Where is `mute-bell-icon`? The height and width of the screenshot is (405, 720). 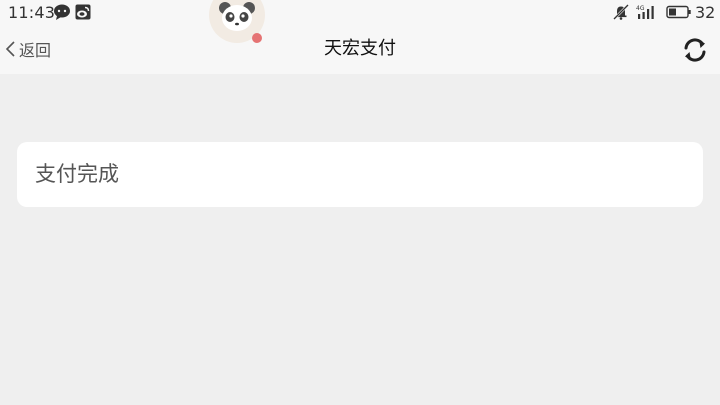 mute-bell-icon is located at coordinates (621, 12).